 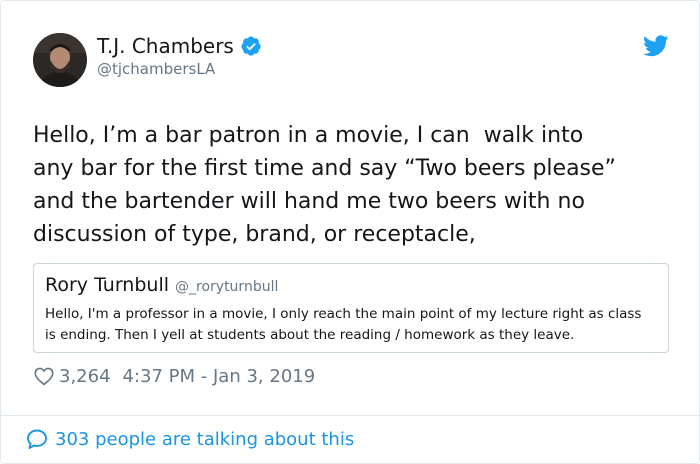 I want to click on author-name-row: T.J. Chambers, so click(x=179, y=46).